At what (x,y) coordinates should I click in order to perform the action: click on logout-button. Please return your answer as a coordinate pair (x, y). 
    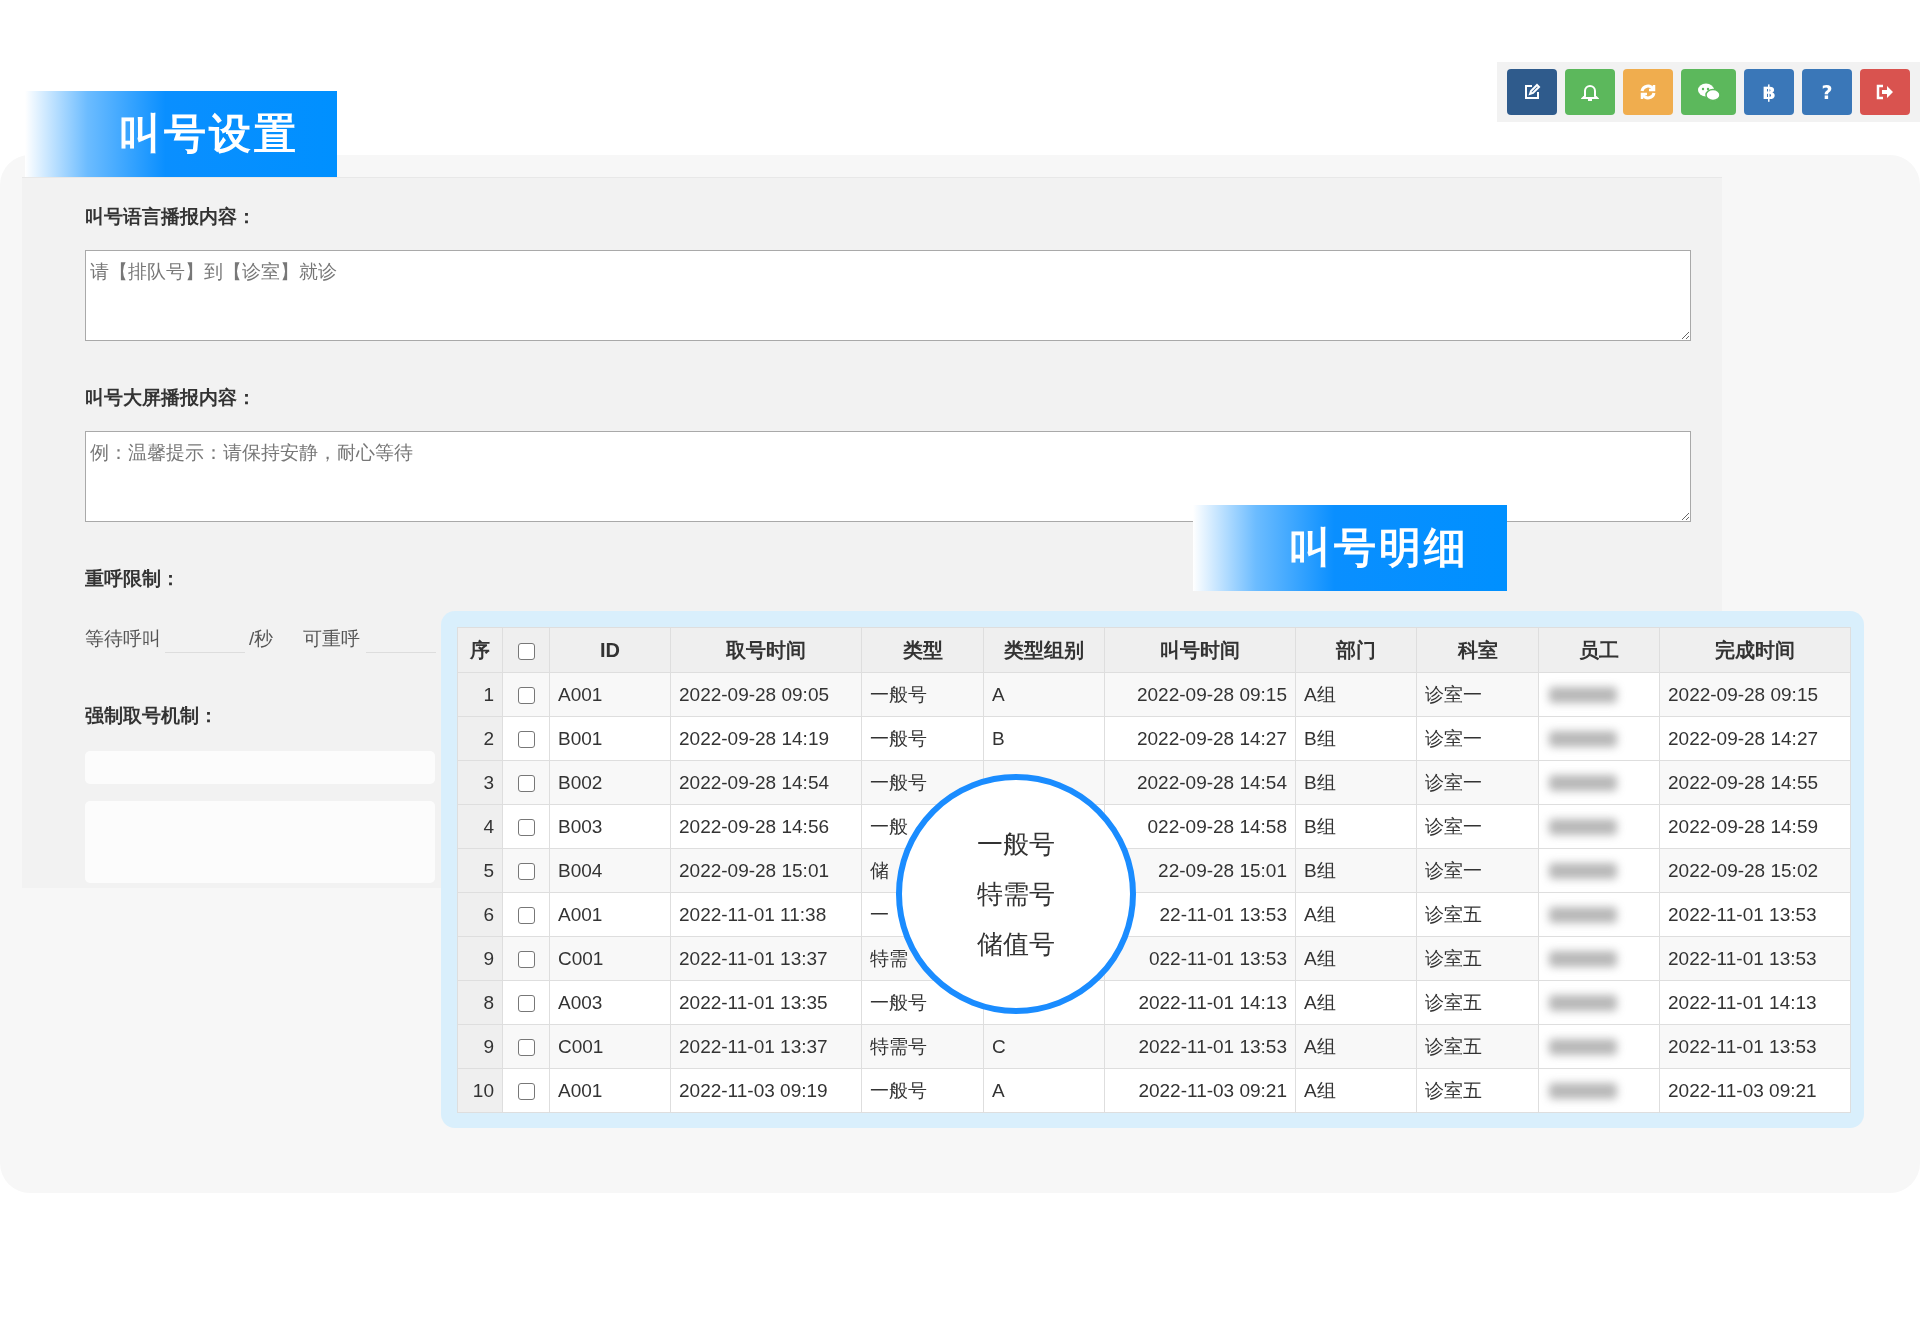
    Looking at the image, I should click on (1885, 92).